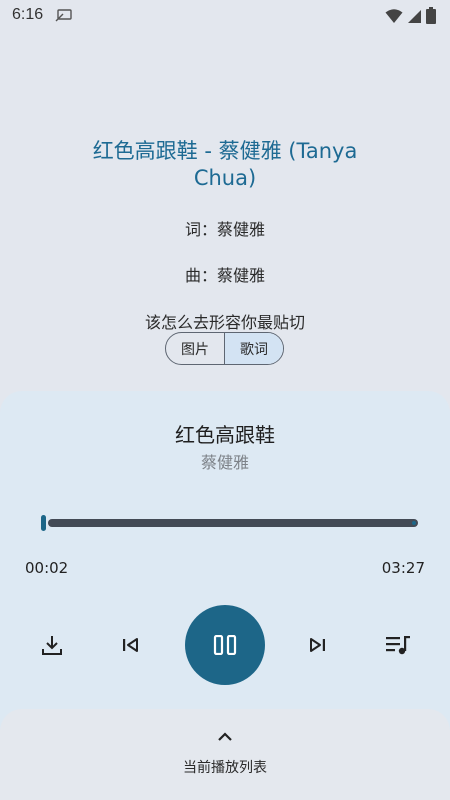 The width and height of the screenshot is (450, 800). What do you see at coordinates (63, 15) in the screenshot?
I see `notification-icon` at bounding box center [63, 15].